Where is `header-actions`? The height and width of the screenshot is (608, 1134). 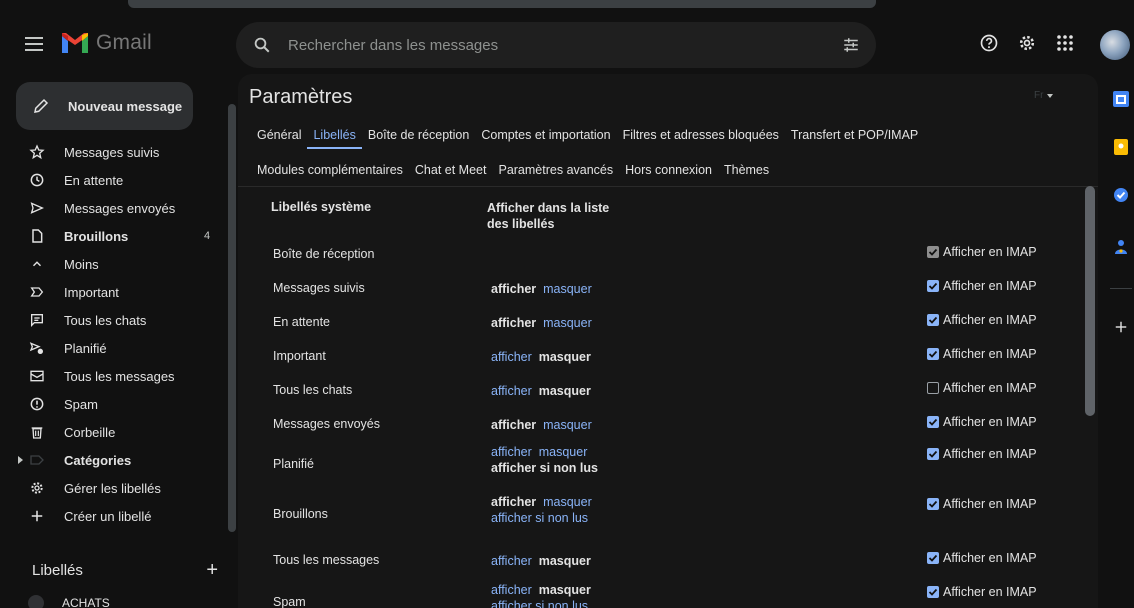
header-actions is located at coordinates (1027, 43).